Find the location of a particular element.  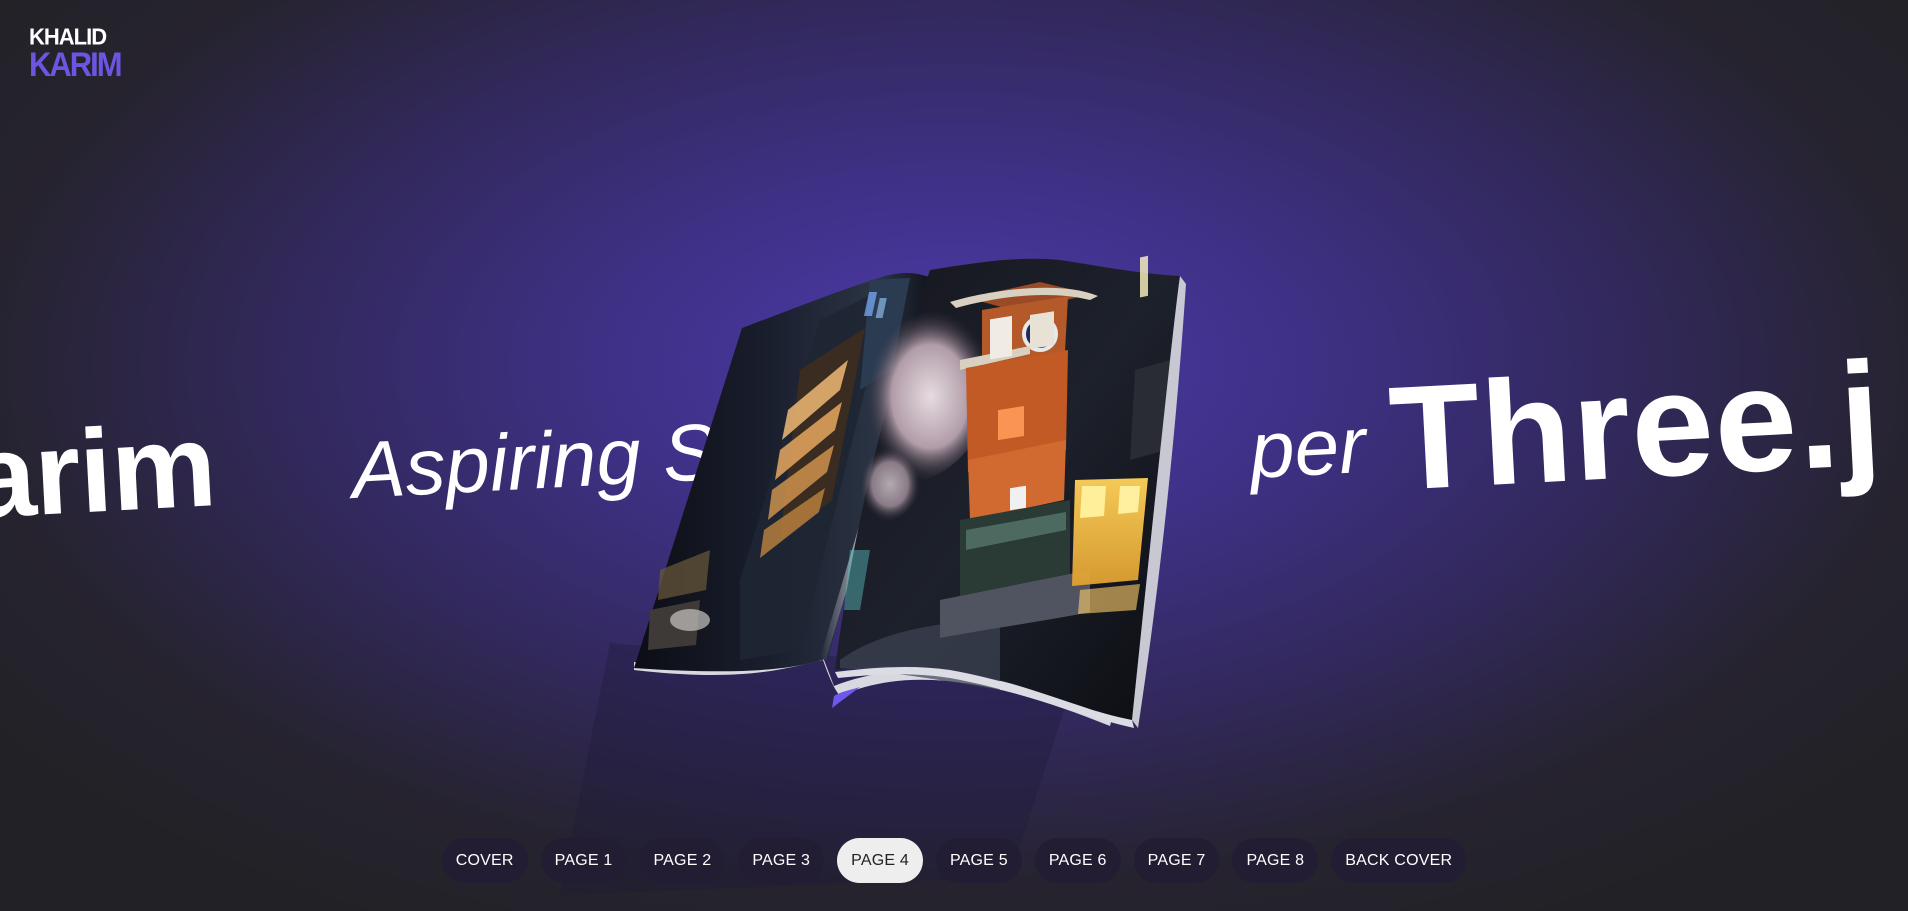

page-8-button: PAGE 8 is located at coordinates (1275, 860).